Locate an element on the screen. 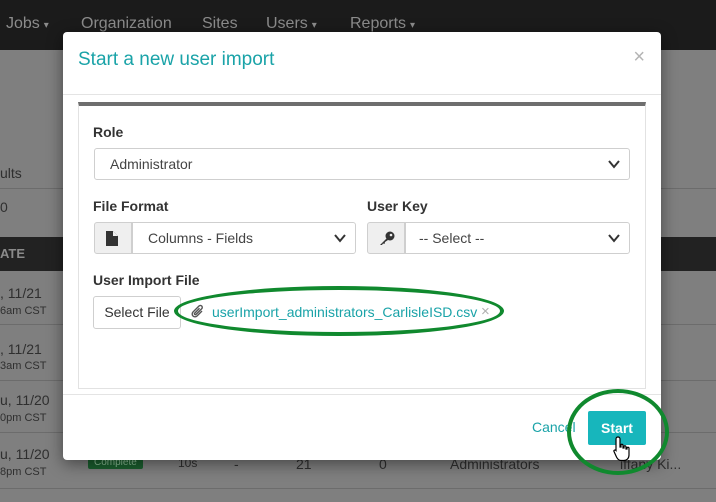 This screenshot has width=716, height=502. nav-reports: Reports ▾ is located at coordinates (382, 24).